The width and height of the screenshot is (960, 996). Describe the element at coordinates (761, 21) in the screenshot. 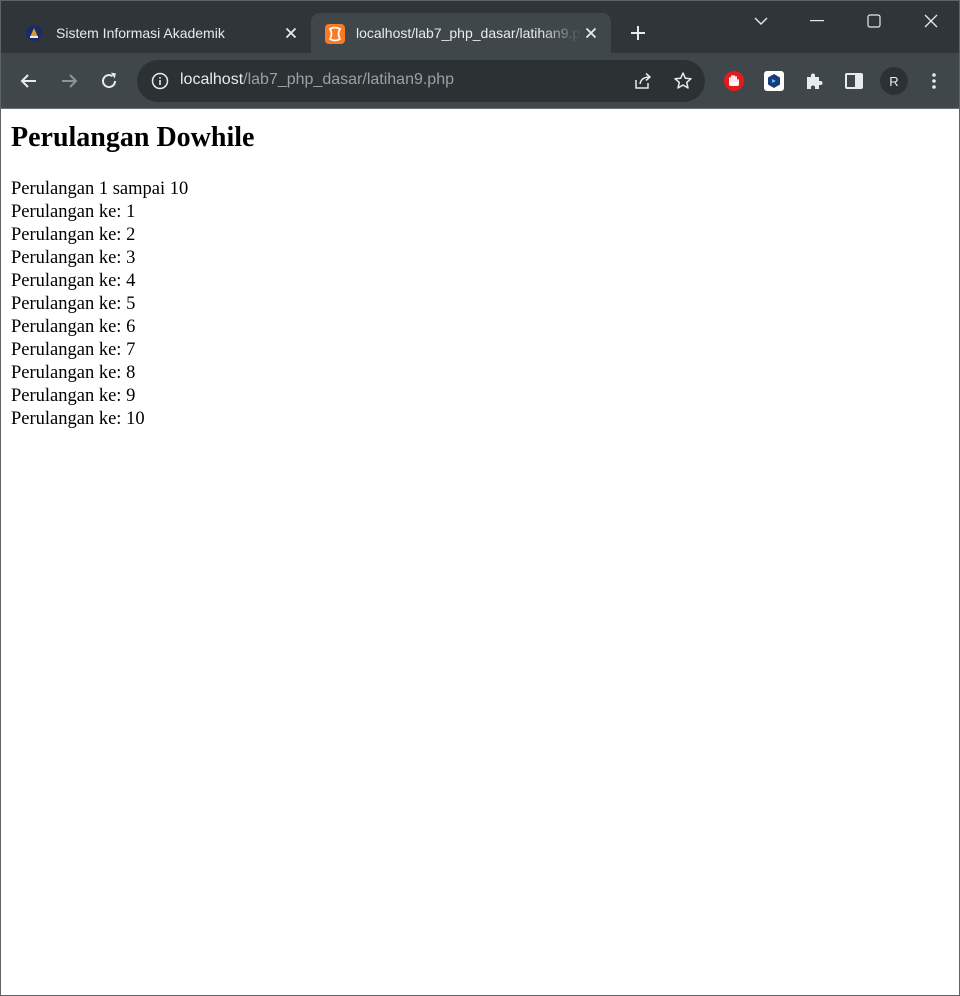

I see `tab-search-chevron-icon` at that location.